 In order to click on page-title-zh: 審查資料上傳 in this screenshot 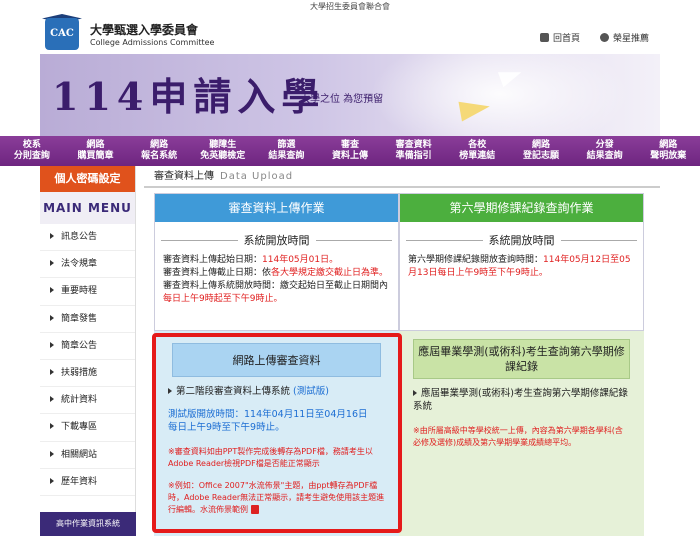, I will do `click(184, 176)`.